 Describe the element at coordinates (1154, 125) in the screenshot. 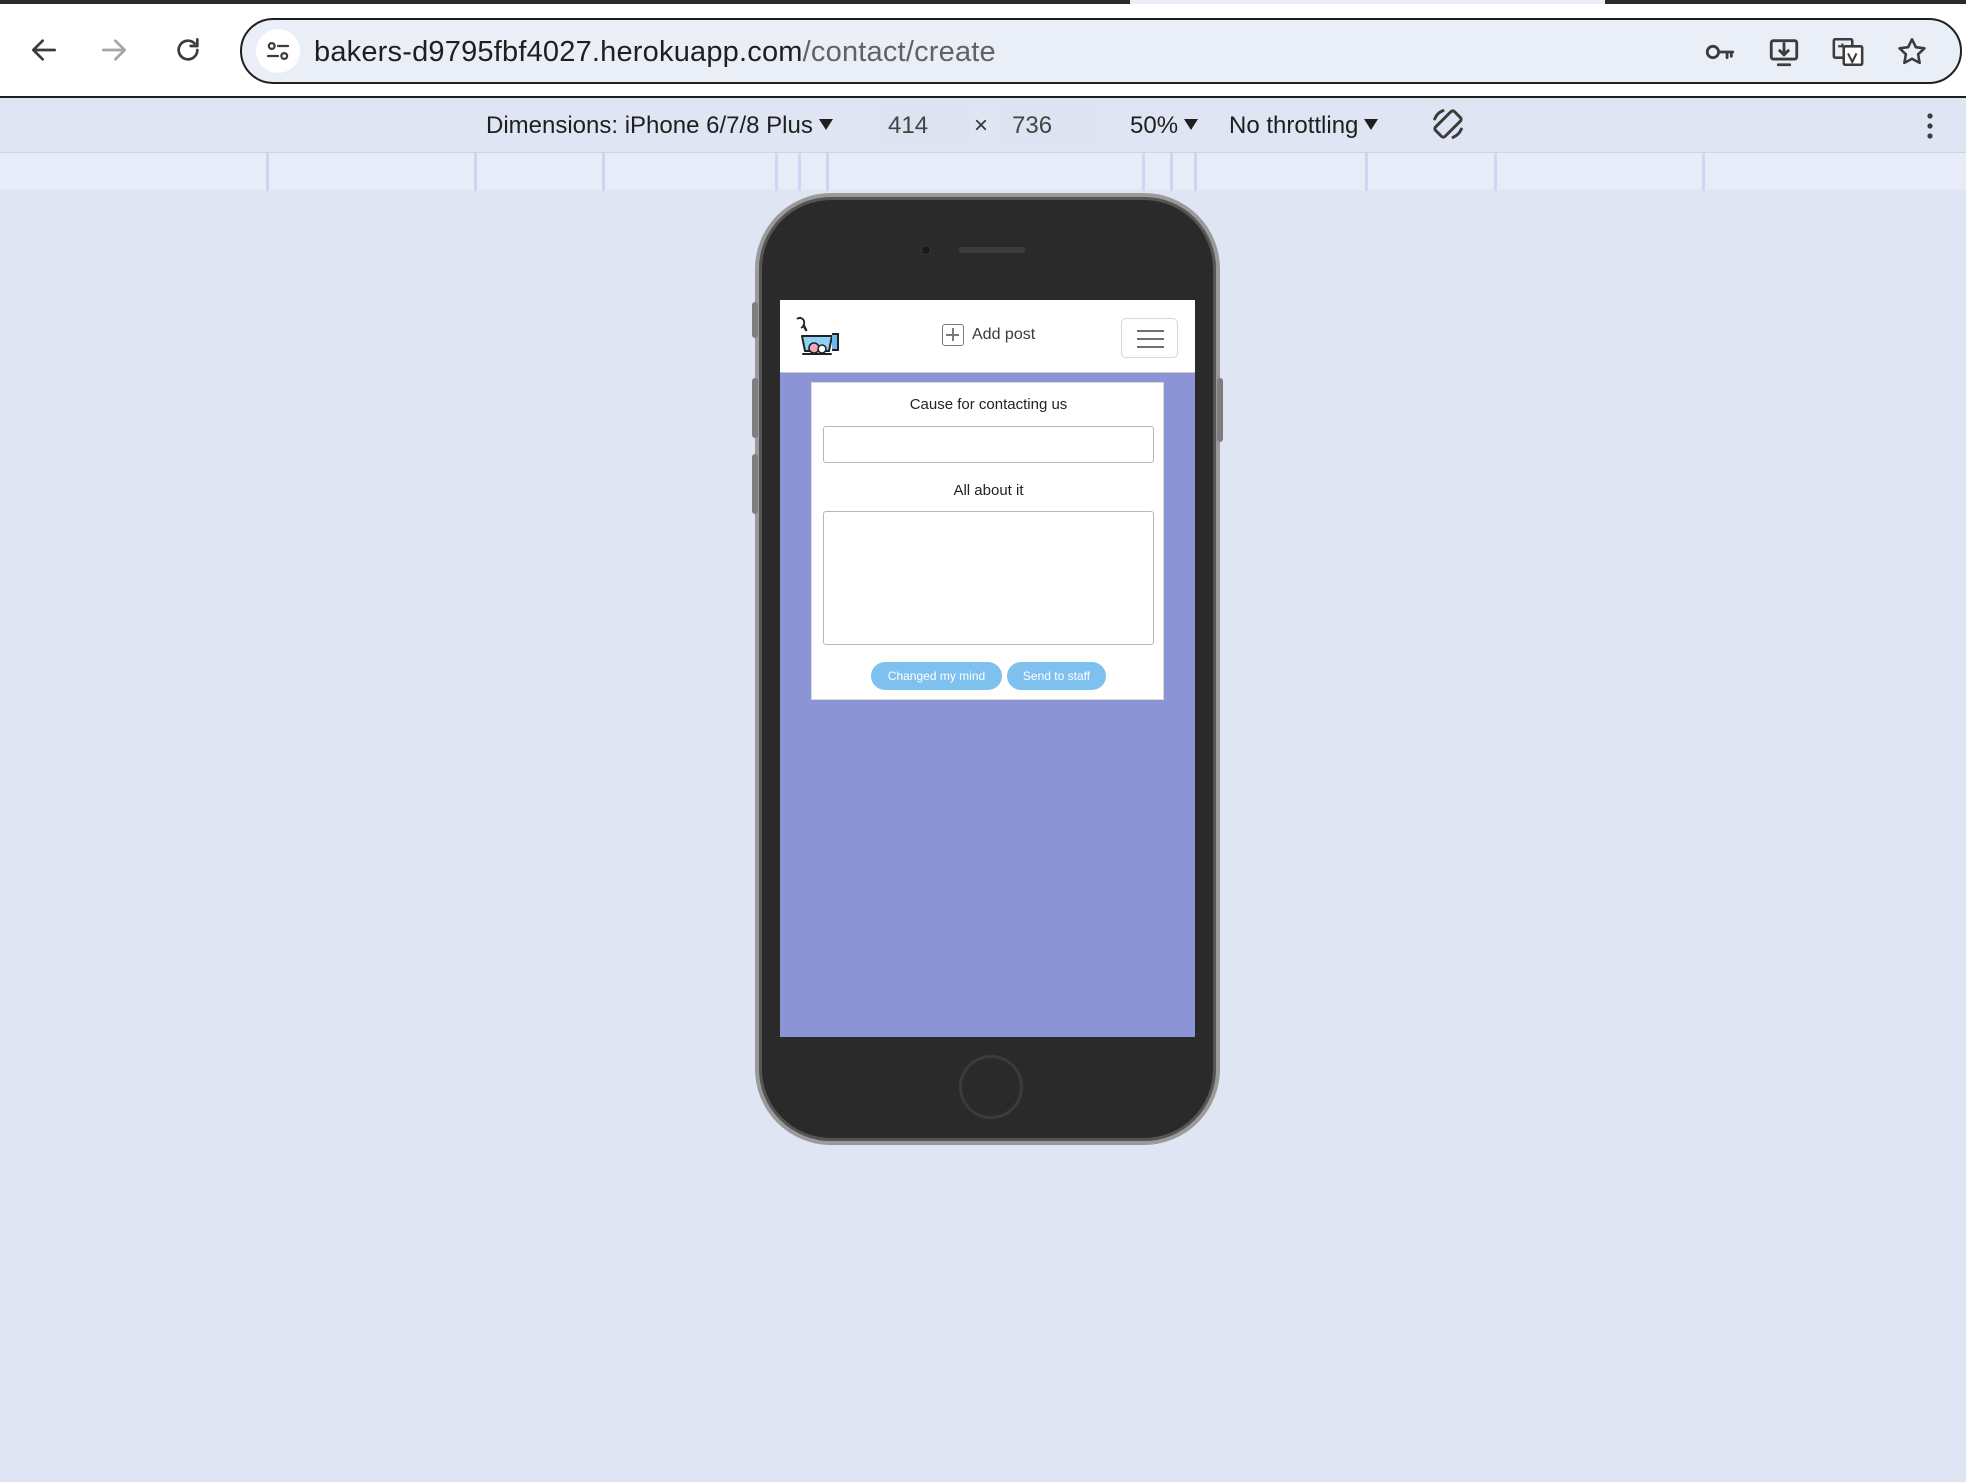

I see `zoom-value: 50%` at that location.